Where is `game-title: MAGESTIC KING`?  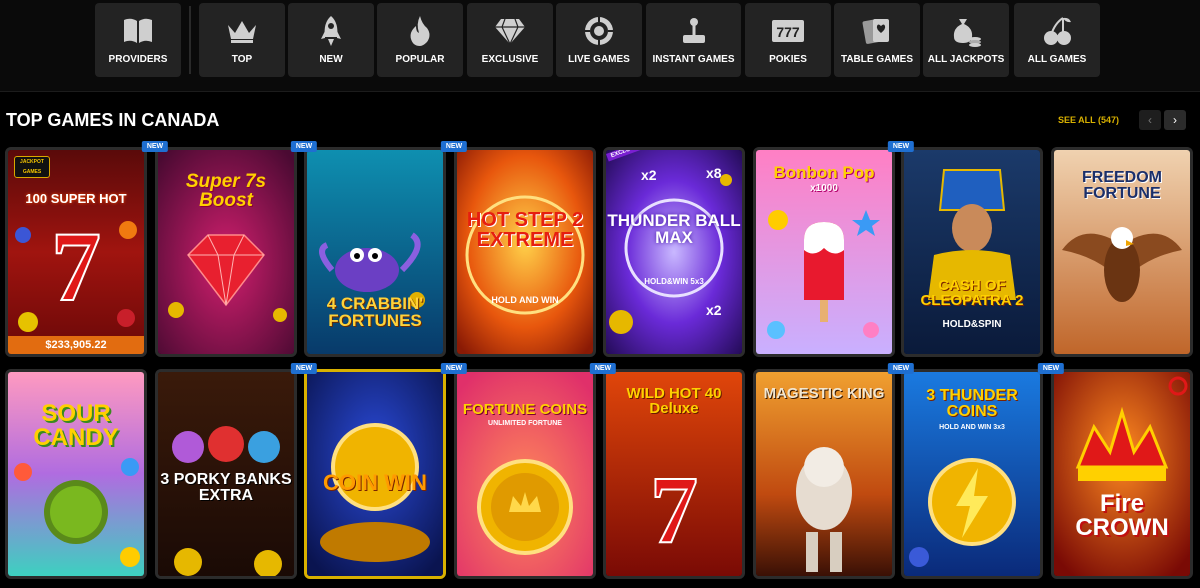
game-title: MAGESTIC KING is located at coordinates (824, 393).